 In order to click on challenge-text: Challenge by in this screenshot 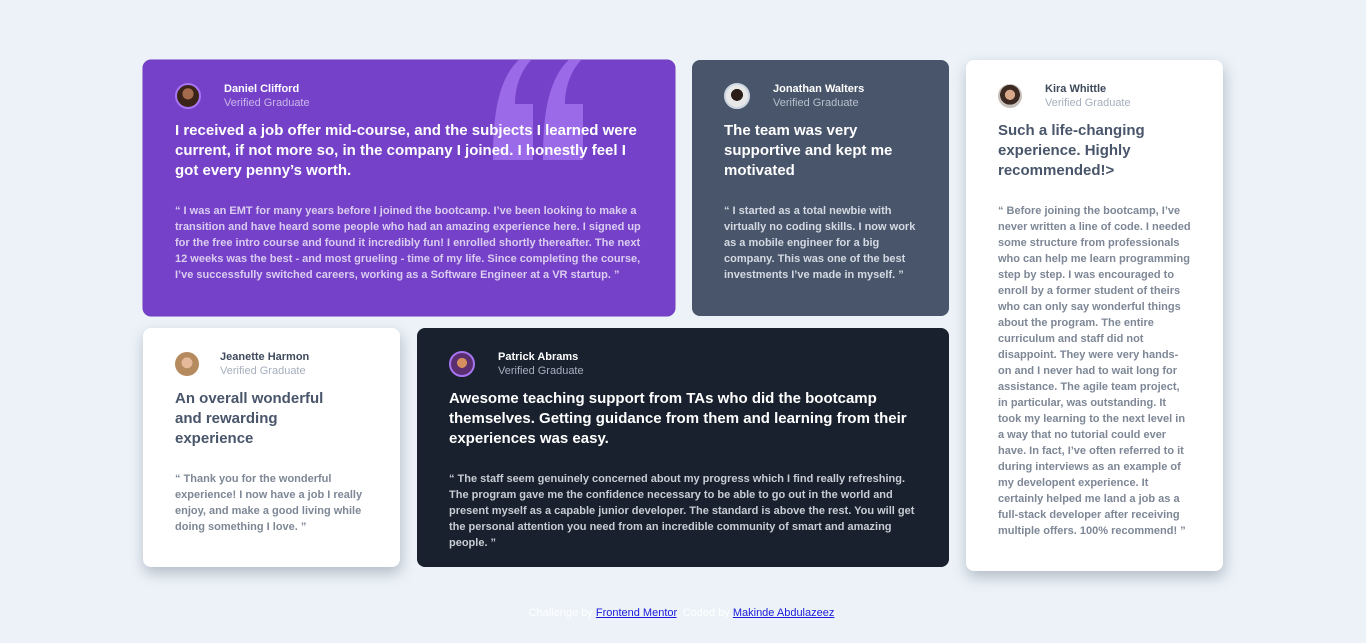, I will do `click(560, 613)`.